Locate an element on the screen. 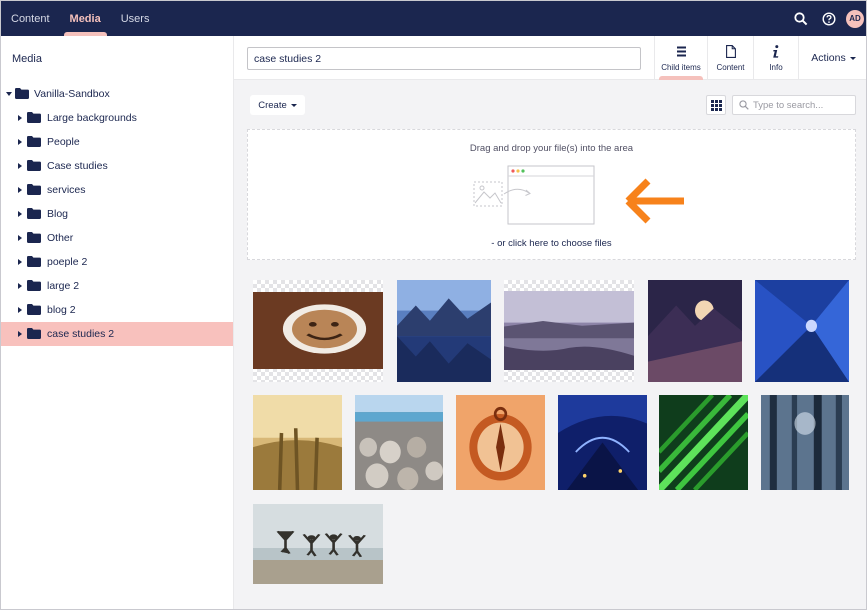  actions-label: Actions is located at coordinates (828, 58).